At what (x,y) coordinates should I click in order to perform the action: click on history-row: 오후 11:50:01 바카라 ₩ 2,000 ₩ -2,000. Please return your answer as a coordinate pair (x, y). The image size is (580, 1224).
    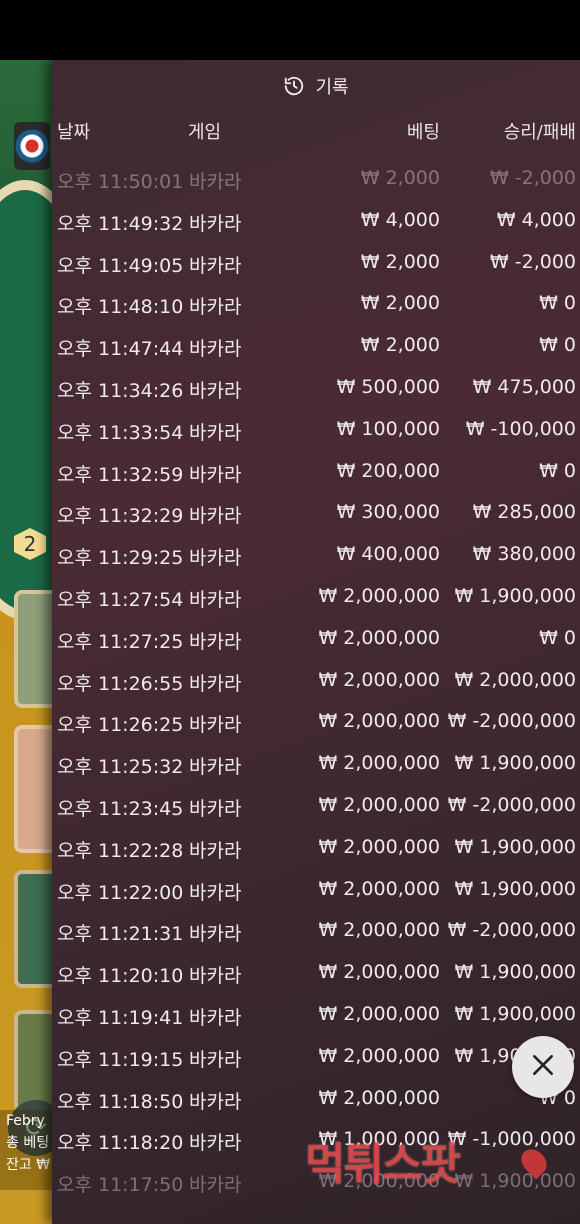
    Looking at the image, I should click on (316, 178).